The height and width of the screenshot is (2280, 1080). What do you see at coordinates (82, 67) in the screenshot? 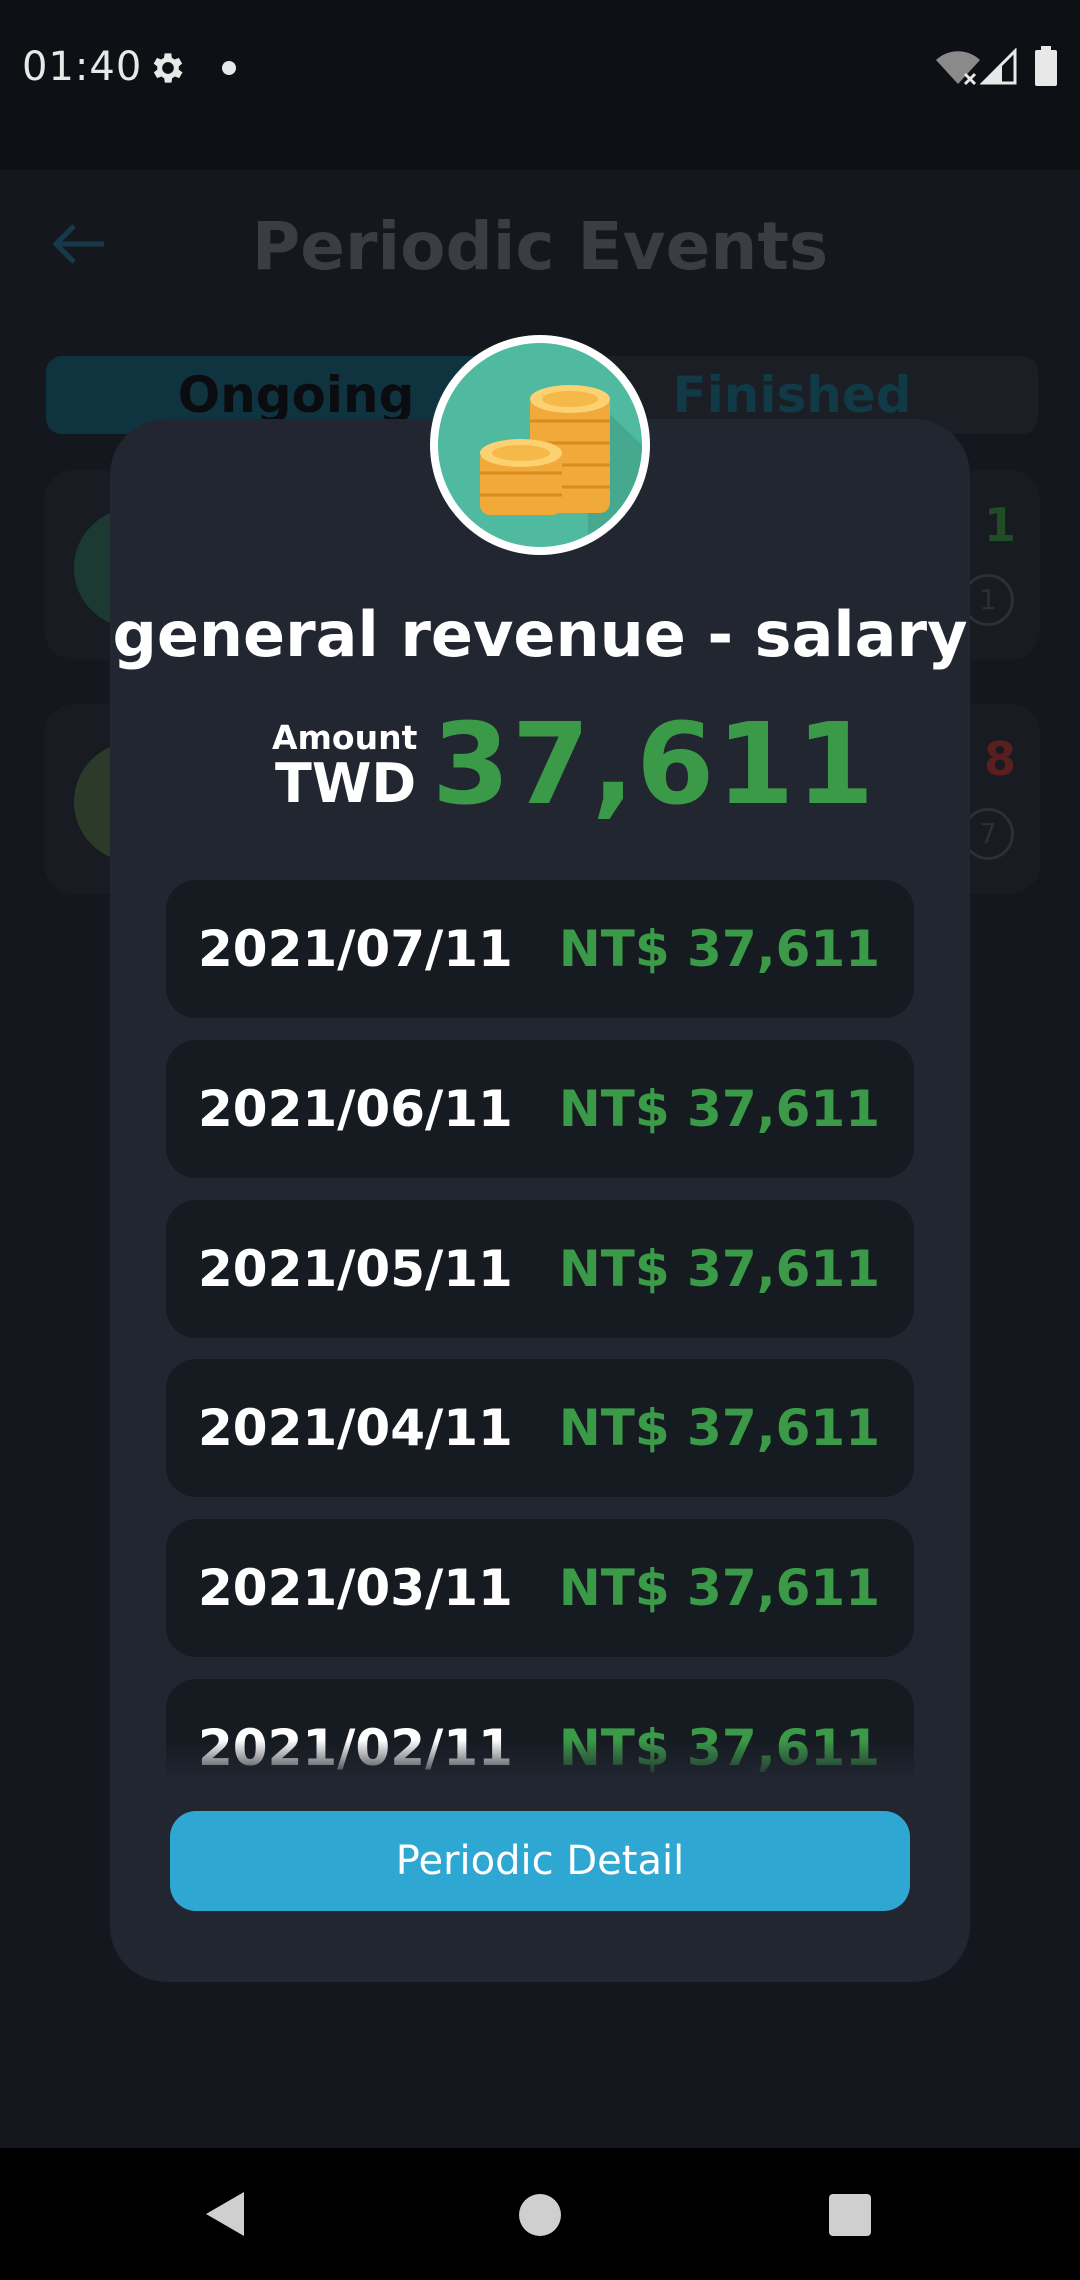
I see `status-time: 01:40` at bounding box center [82, 67].